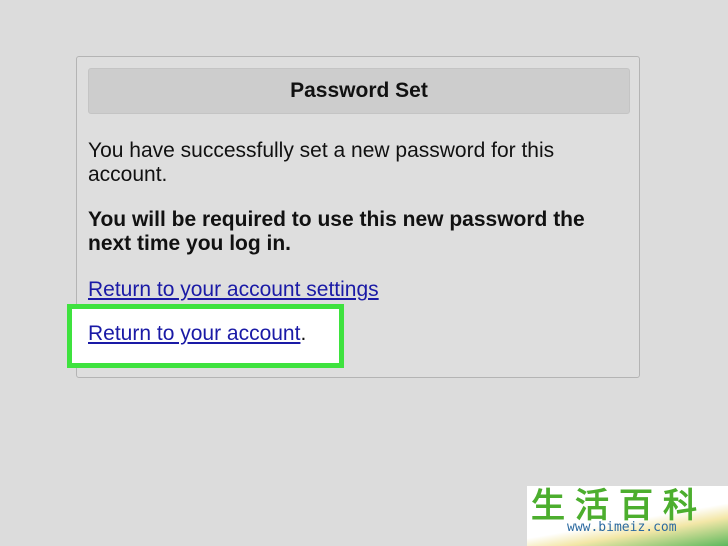 The height and width of the screenshot is (546, 728). I want to click on panel-title: Password Set, so click(359, 90).